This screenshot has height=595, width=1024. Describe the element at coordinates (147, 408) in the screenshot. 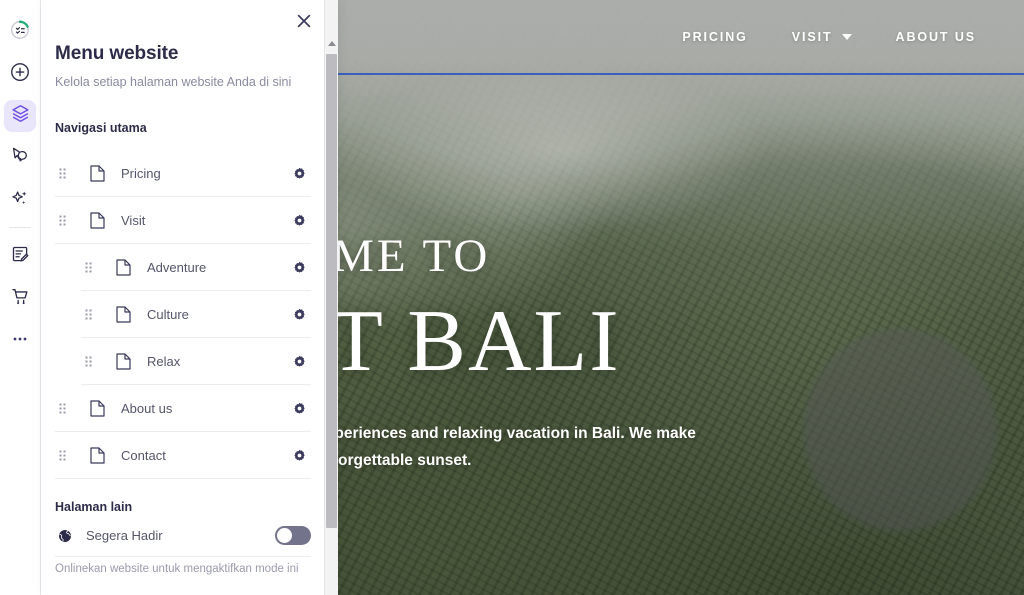

I see `menu-row-label: About us` at that location.